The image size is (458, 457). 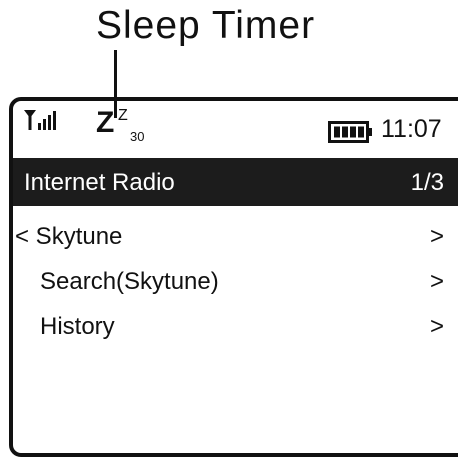 What do you see at coordinates (235, 182) in the screenshot?
I see `title-bar: Internet Radio 1/3` at bounding box center [235, 182].